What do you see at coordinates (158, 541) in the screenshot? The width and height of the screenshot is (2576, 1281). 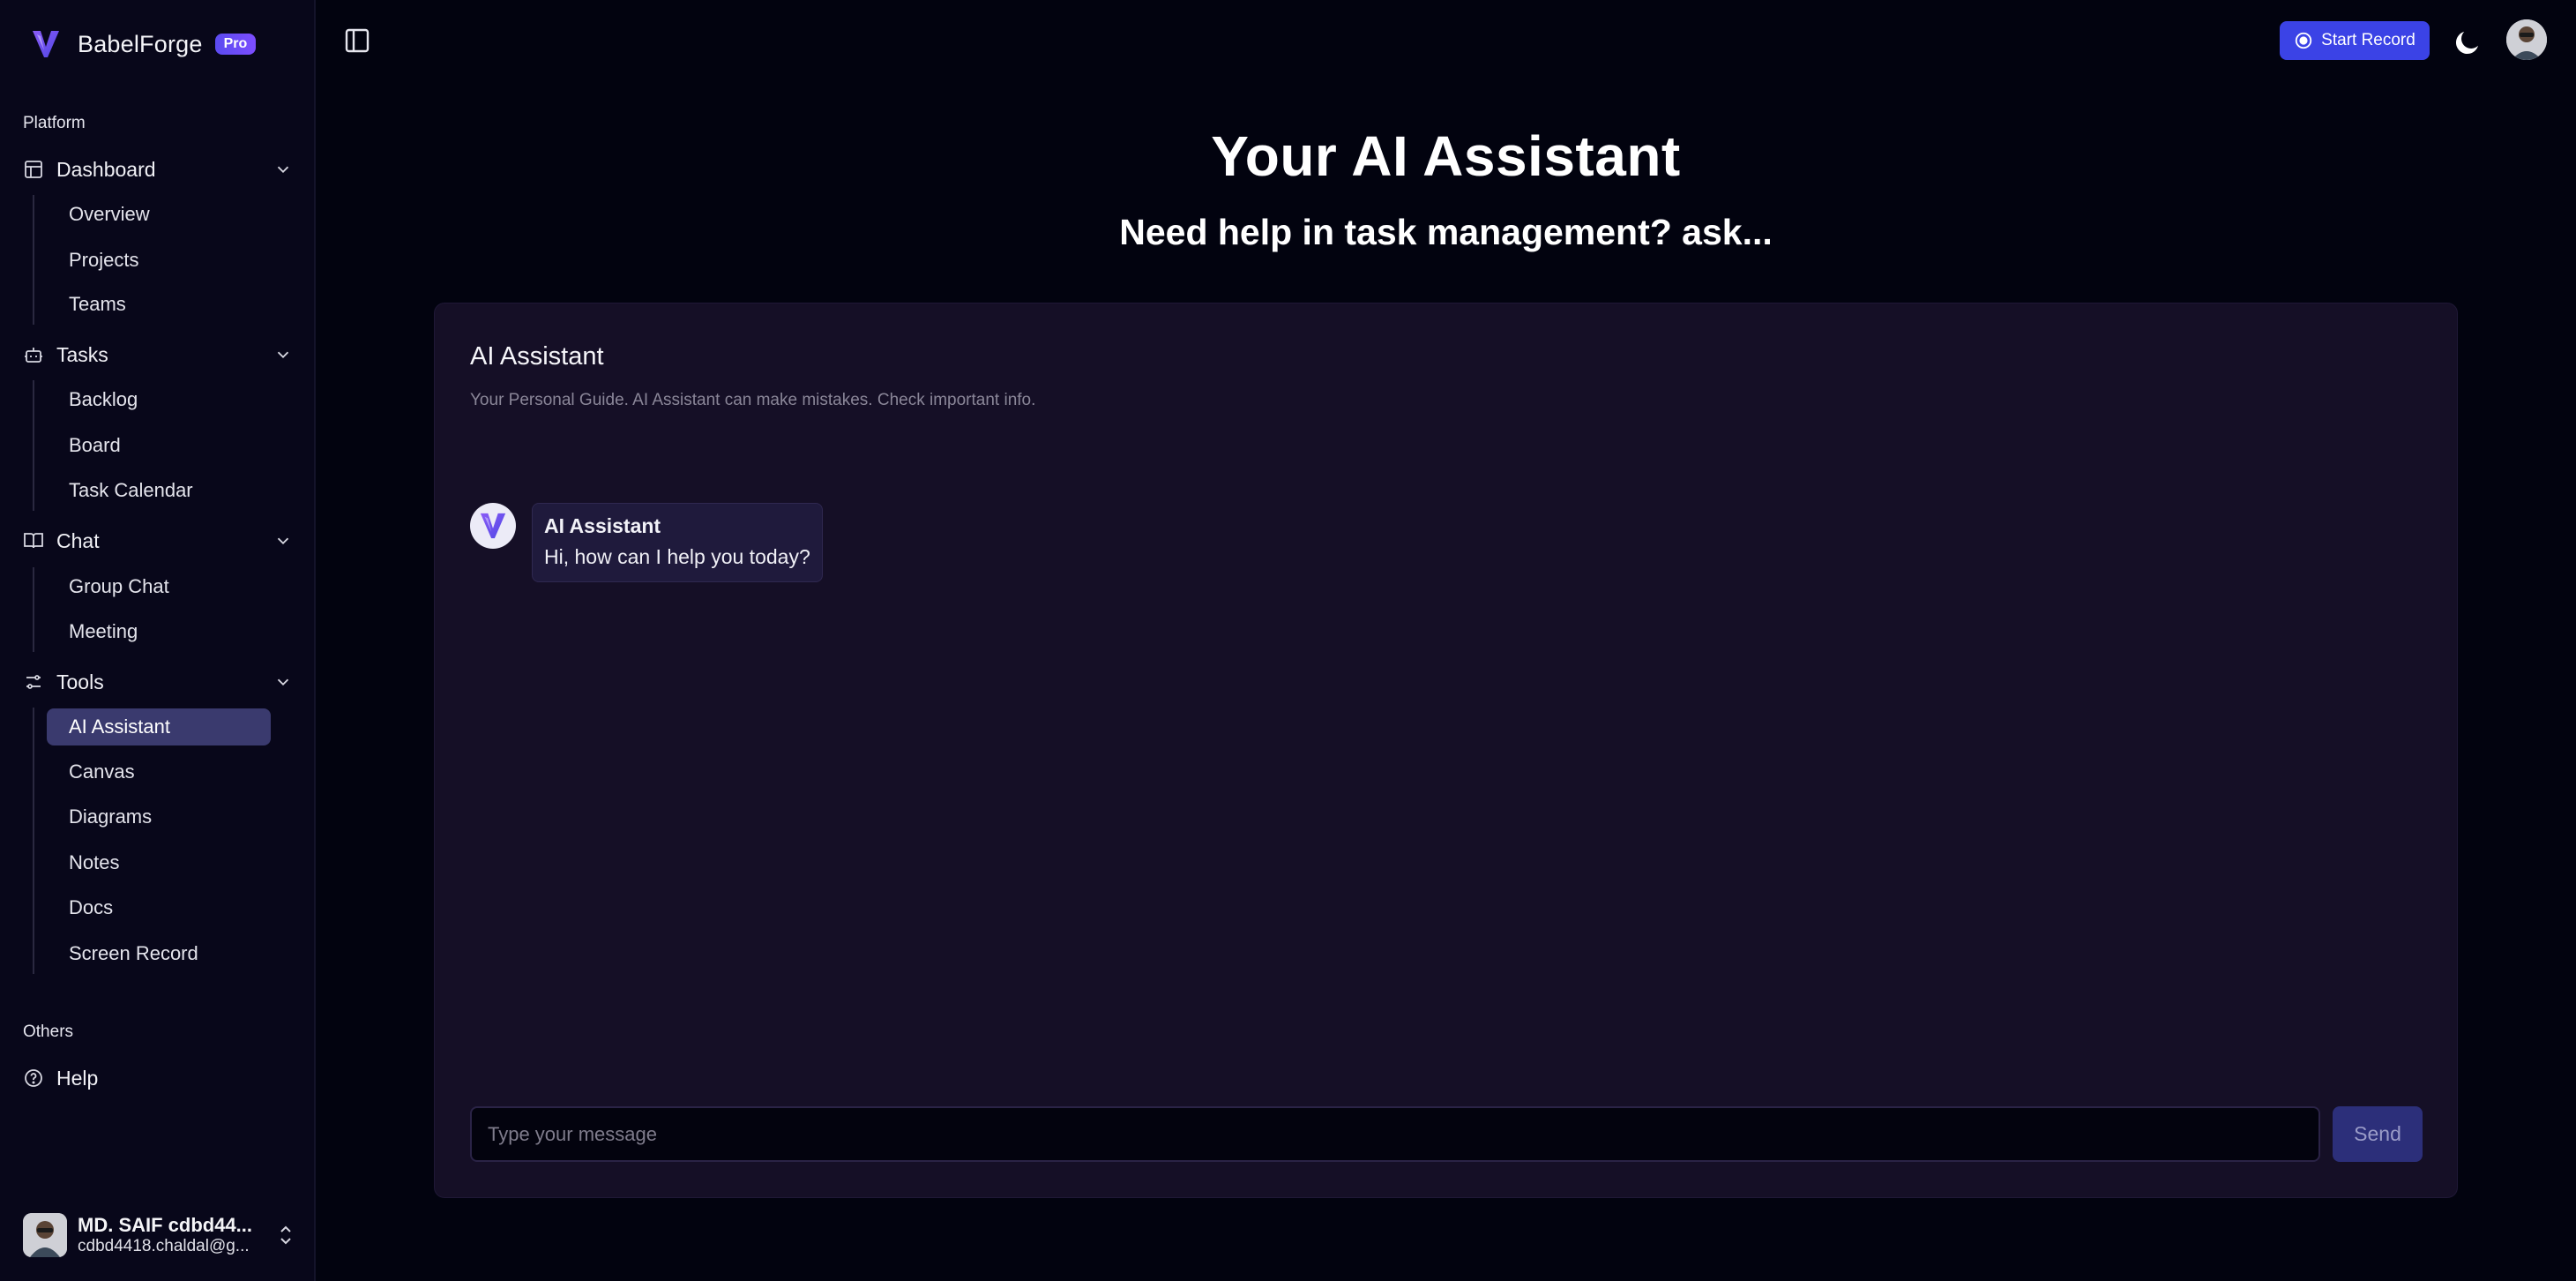 I see `sidebar-group-chat: Chat` at bounding box center [158, 541].